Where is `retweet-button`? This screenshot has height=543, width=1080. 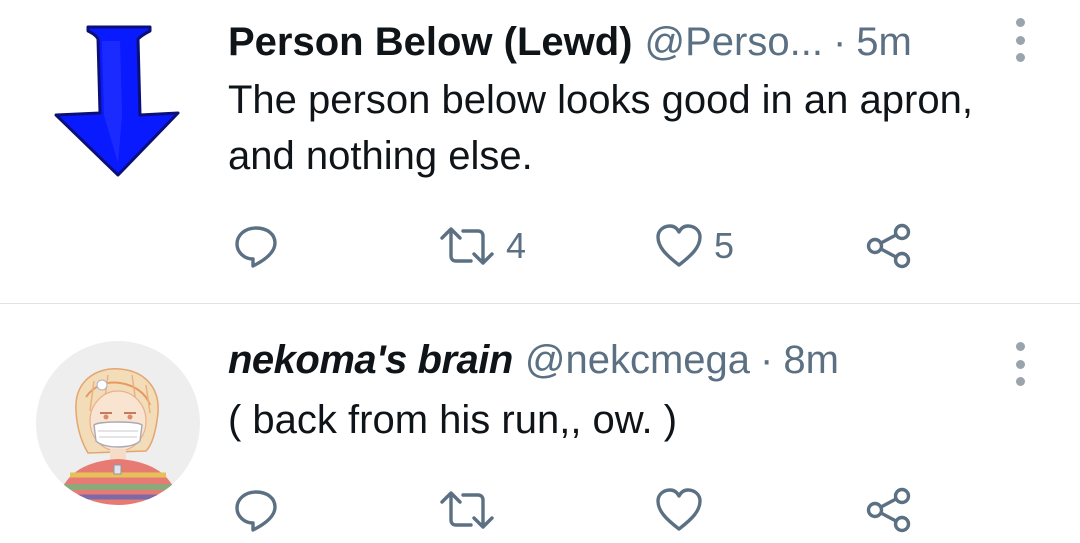 retweet-button is located at coordinates (472, 510).